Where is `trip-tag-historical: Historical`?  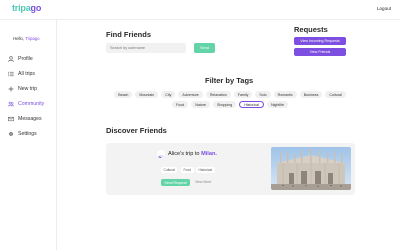 trip-tag-historical: Historical is located at coordinates (205, 170).